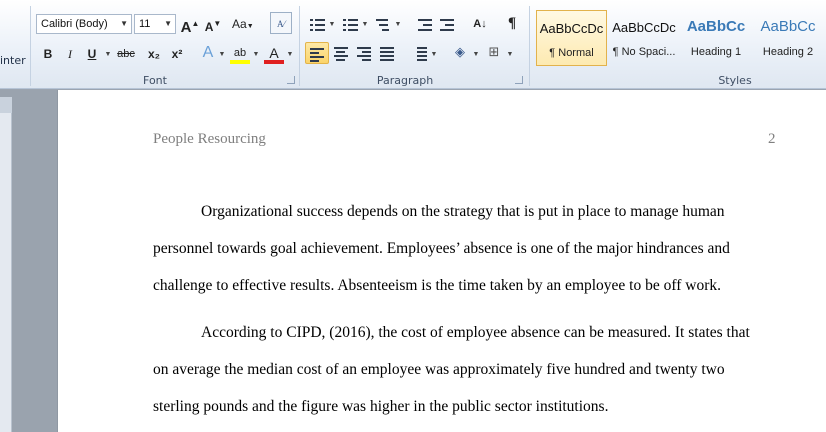 This screenshot has height=432, width=826. I want to click on bold-button: B, so click(48, 54).